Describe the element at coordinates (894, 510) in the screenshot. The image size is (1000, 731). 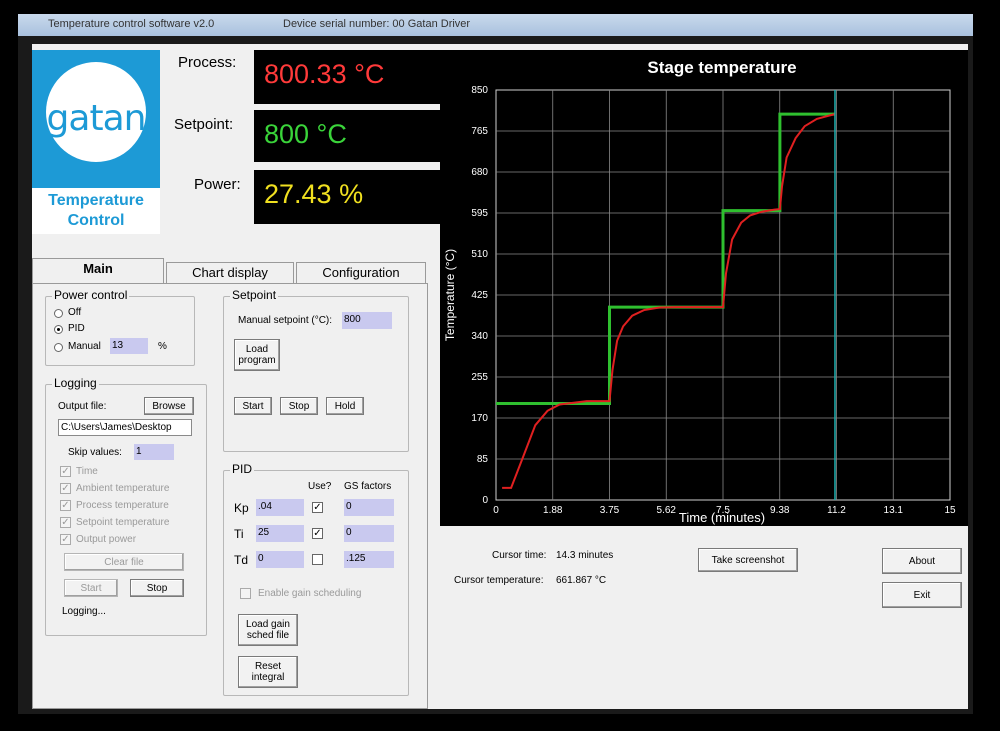
I see `x-tick-label: 13.1` at that location.